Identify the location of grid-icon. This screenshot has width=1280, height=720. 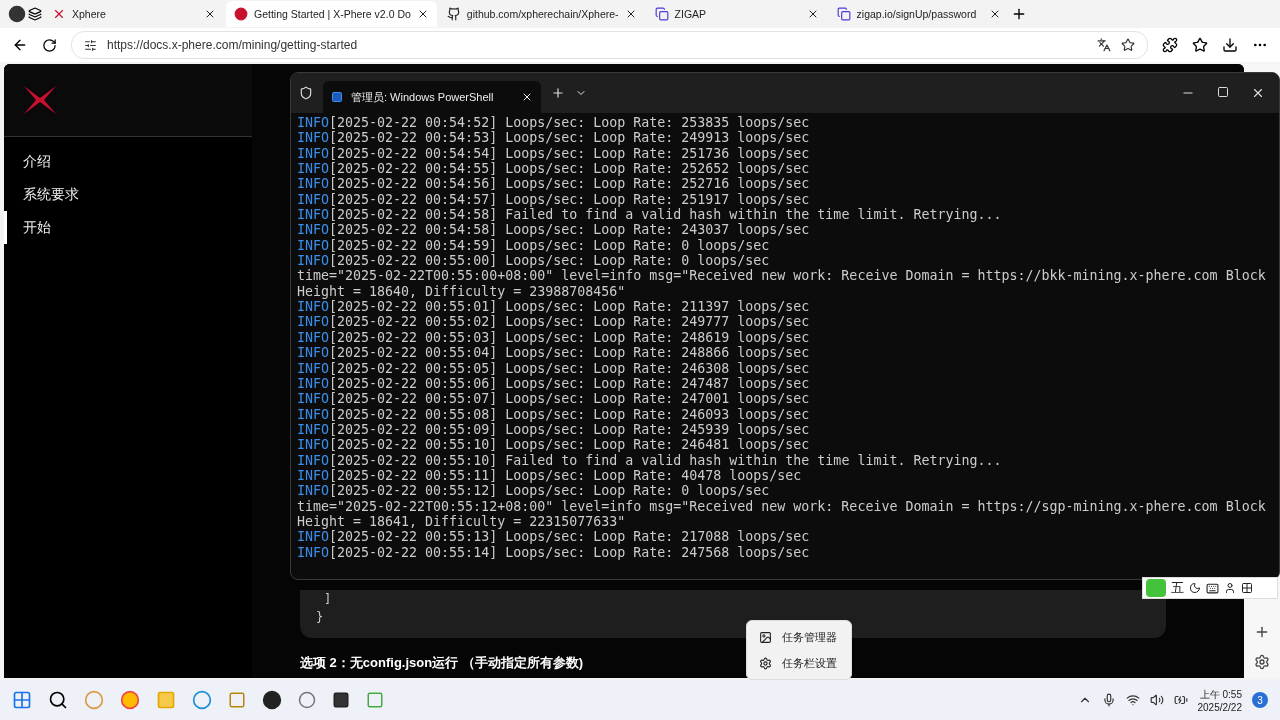
(1247, 588).